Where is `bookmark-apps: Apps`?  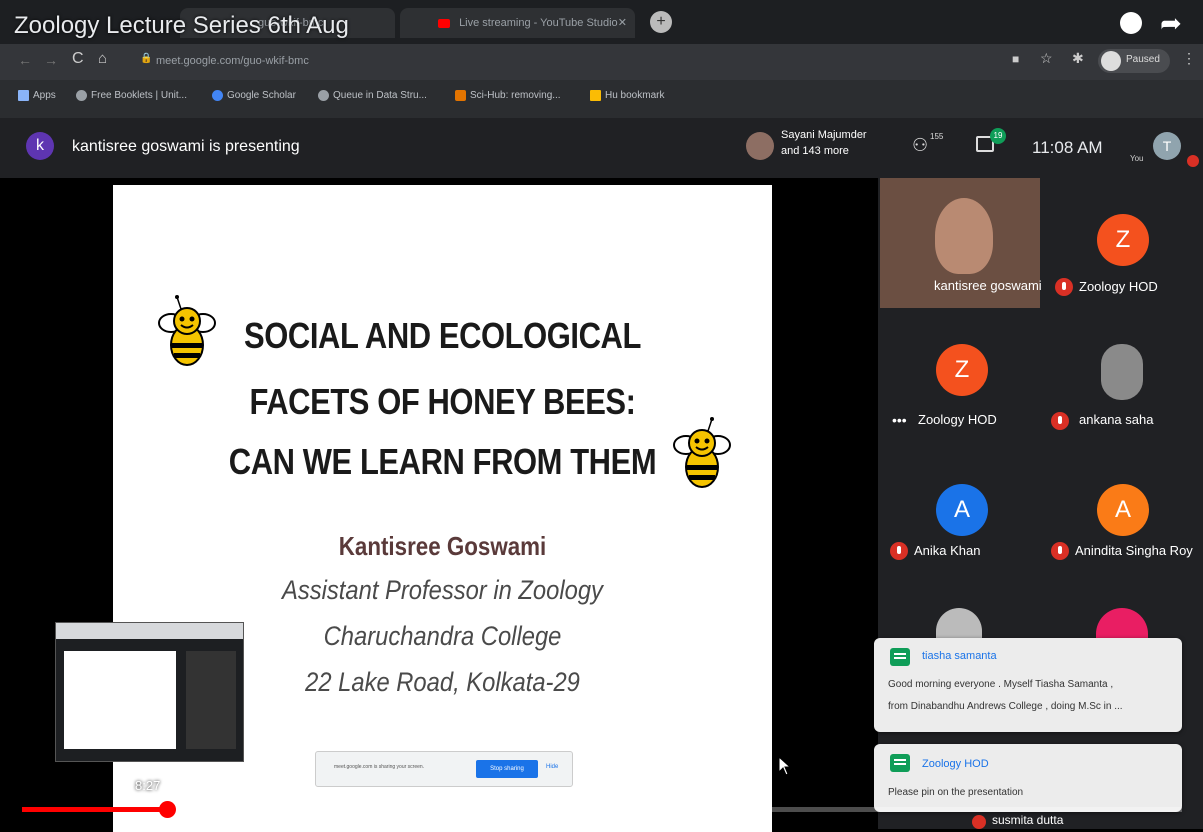 bookmark-apps: Apps is located at coordinates (37, 95).